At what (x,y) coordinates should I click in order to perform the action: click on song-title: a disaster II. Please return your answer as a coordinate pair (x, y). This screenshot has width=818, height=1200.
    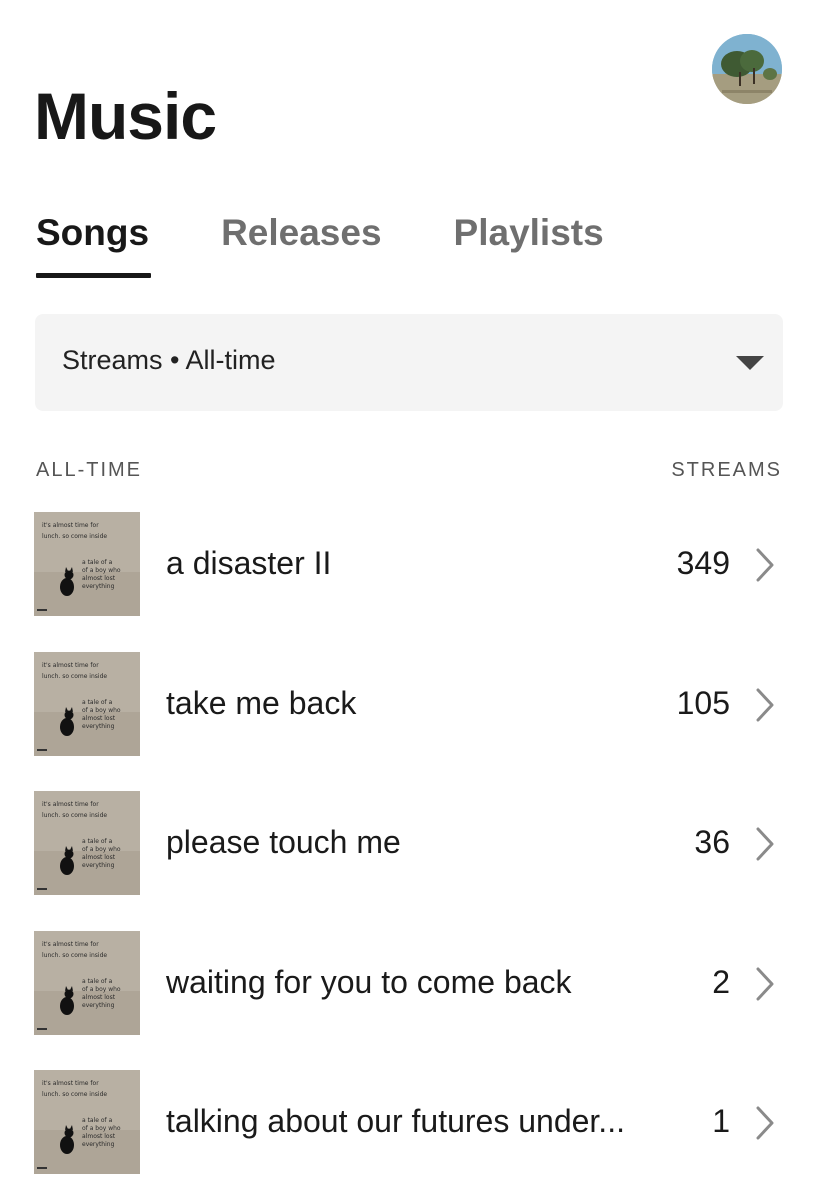
    Looking at the image, I should click on (249, 563).